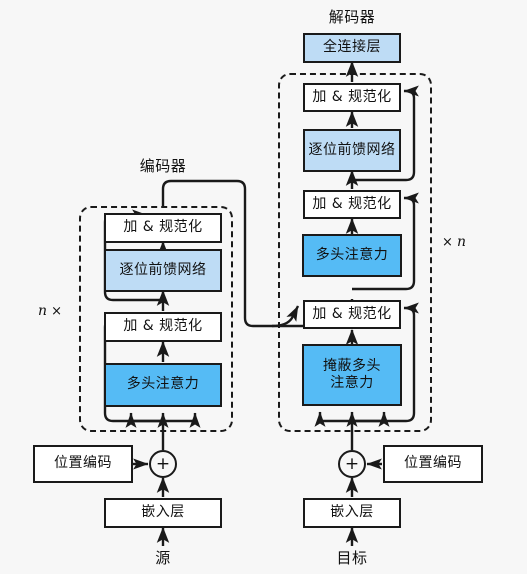  What do you see at coordinates (352, 464) in the screenshot?
I see `target-add-node: +` at bounding box center [352, 464].